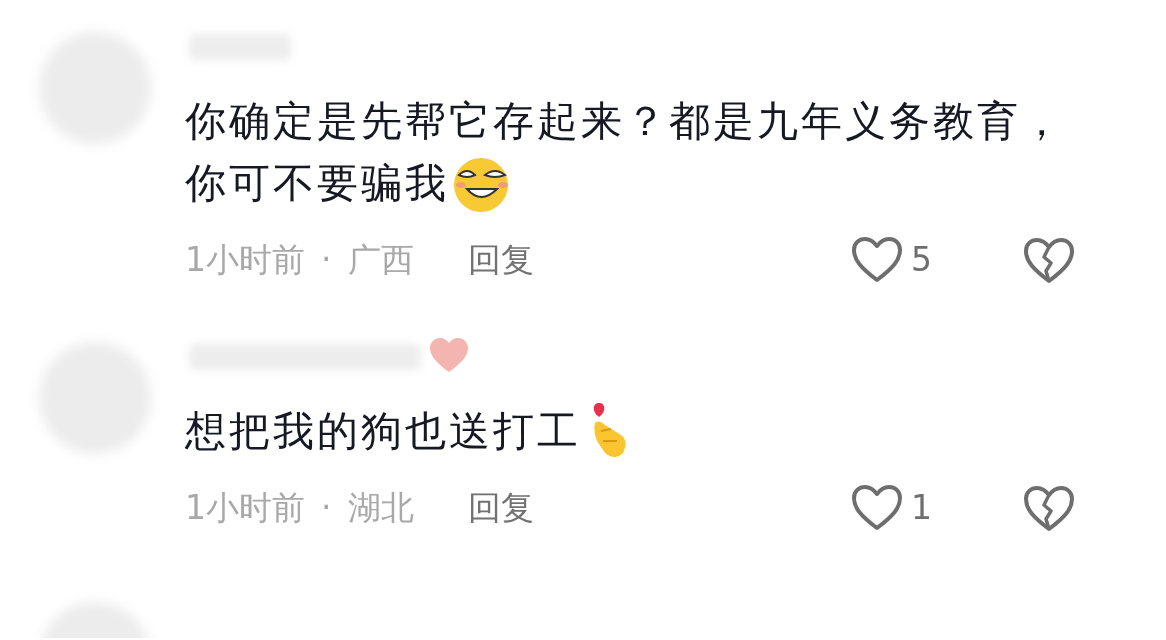  Describe the element at coordinates (383, 431) in the screenshot. I see `comment-text: 想把我的狗也送打工` at that location.